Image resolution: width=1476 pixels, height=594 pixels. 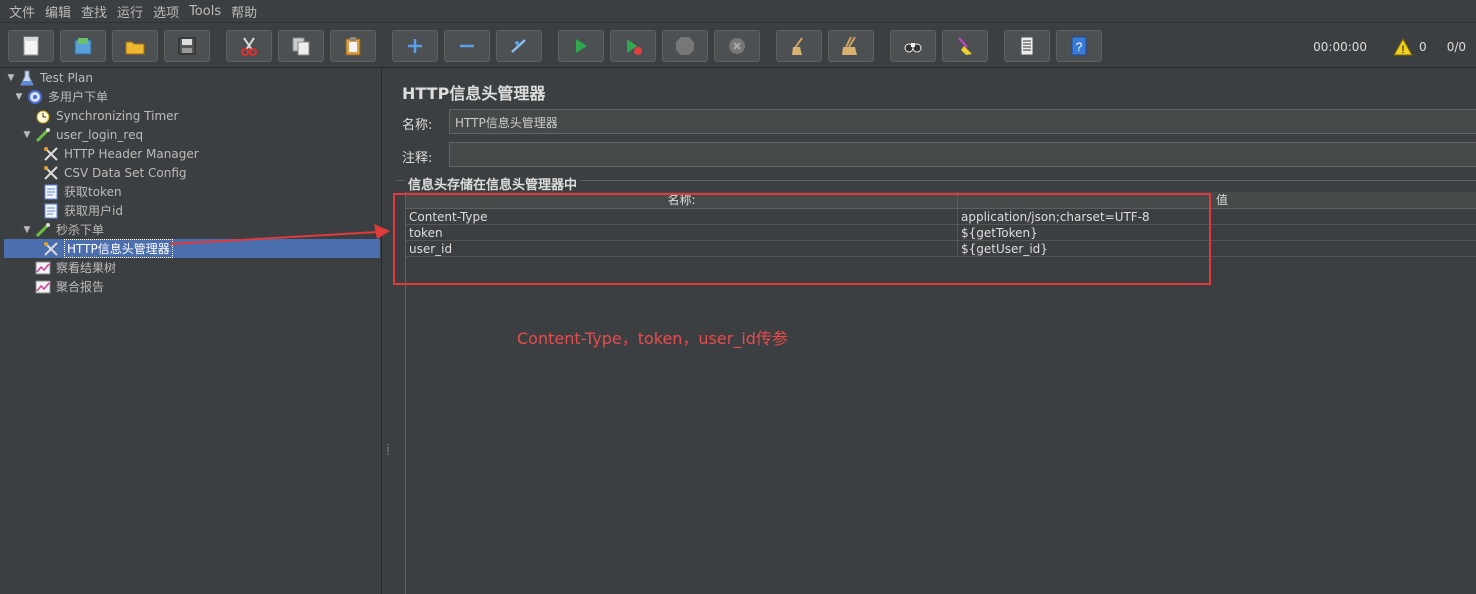 What do you see at coordinates (61, 96) in the screenshot?
I see `tree-item-thread-group: ▼ 多用户下单` at bounding box center [61, 96].